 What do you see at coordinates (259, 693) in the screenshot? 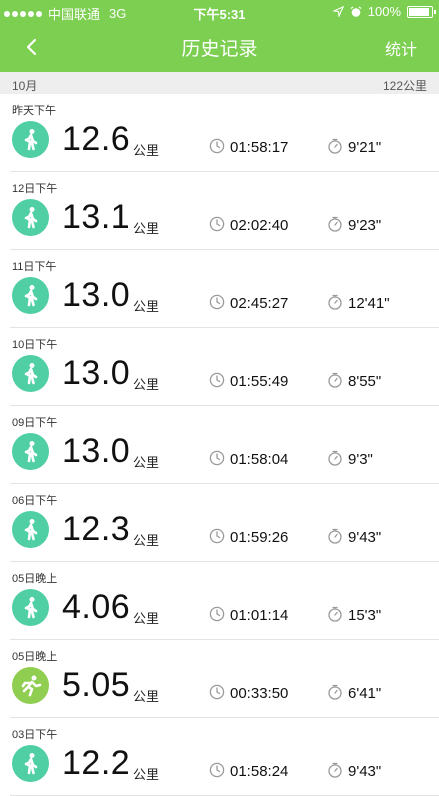
I see `record-duration: 00:33:50` at bounding box center [259, 693].